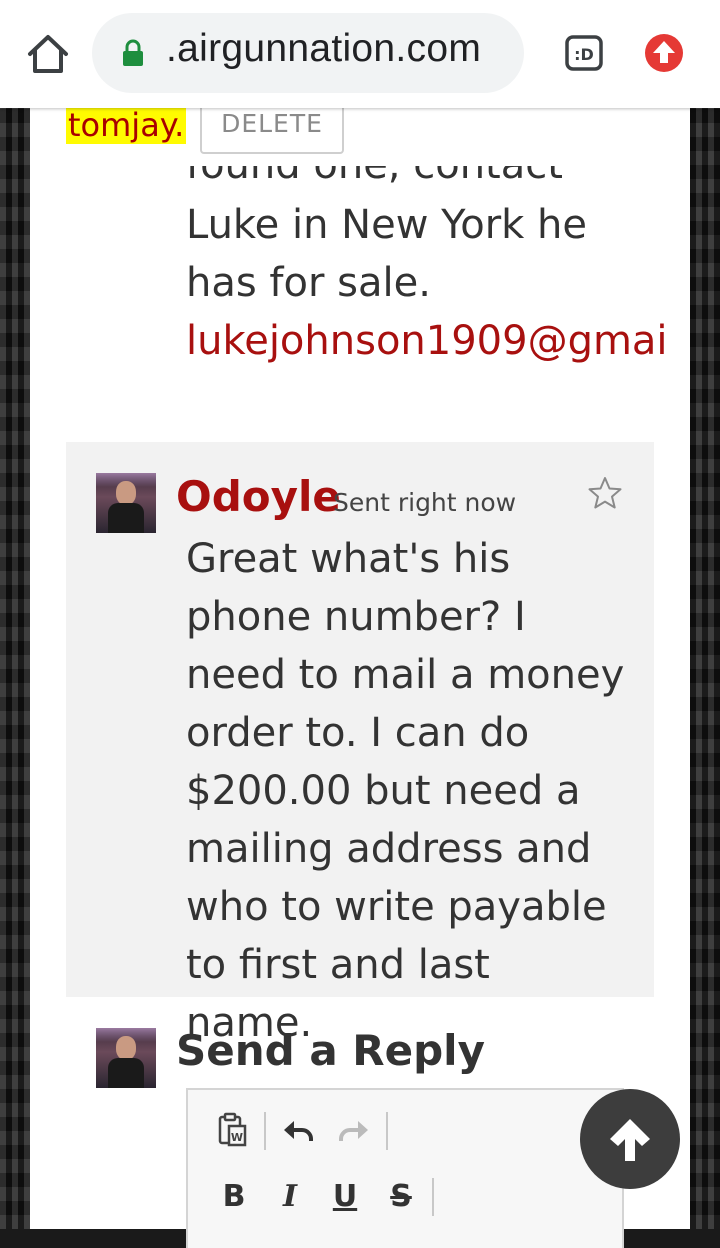 The image size is (720, 1248). What do you see at coordinates (605, 493) in the screenshot?
I see `star-icon` at bounding box center [605, 493].